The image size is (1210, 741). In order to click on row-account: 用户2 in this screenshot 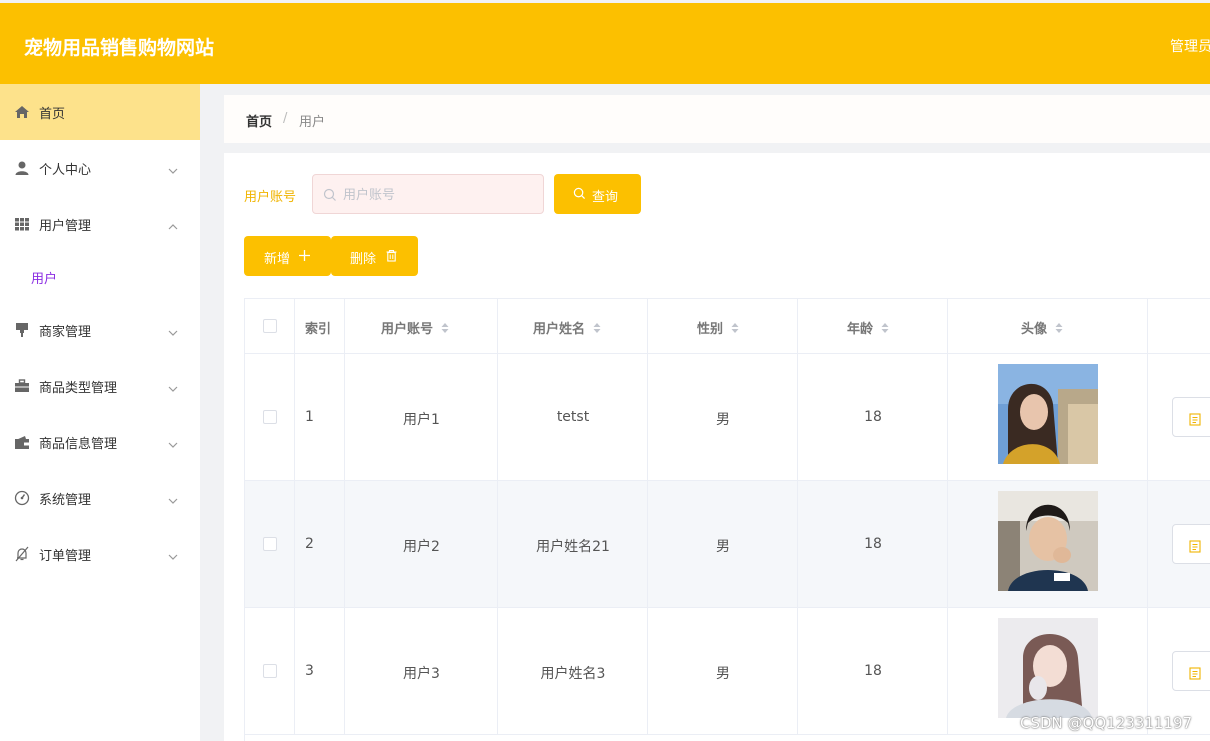, I will do `click(421, 547)`.